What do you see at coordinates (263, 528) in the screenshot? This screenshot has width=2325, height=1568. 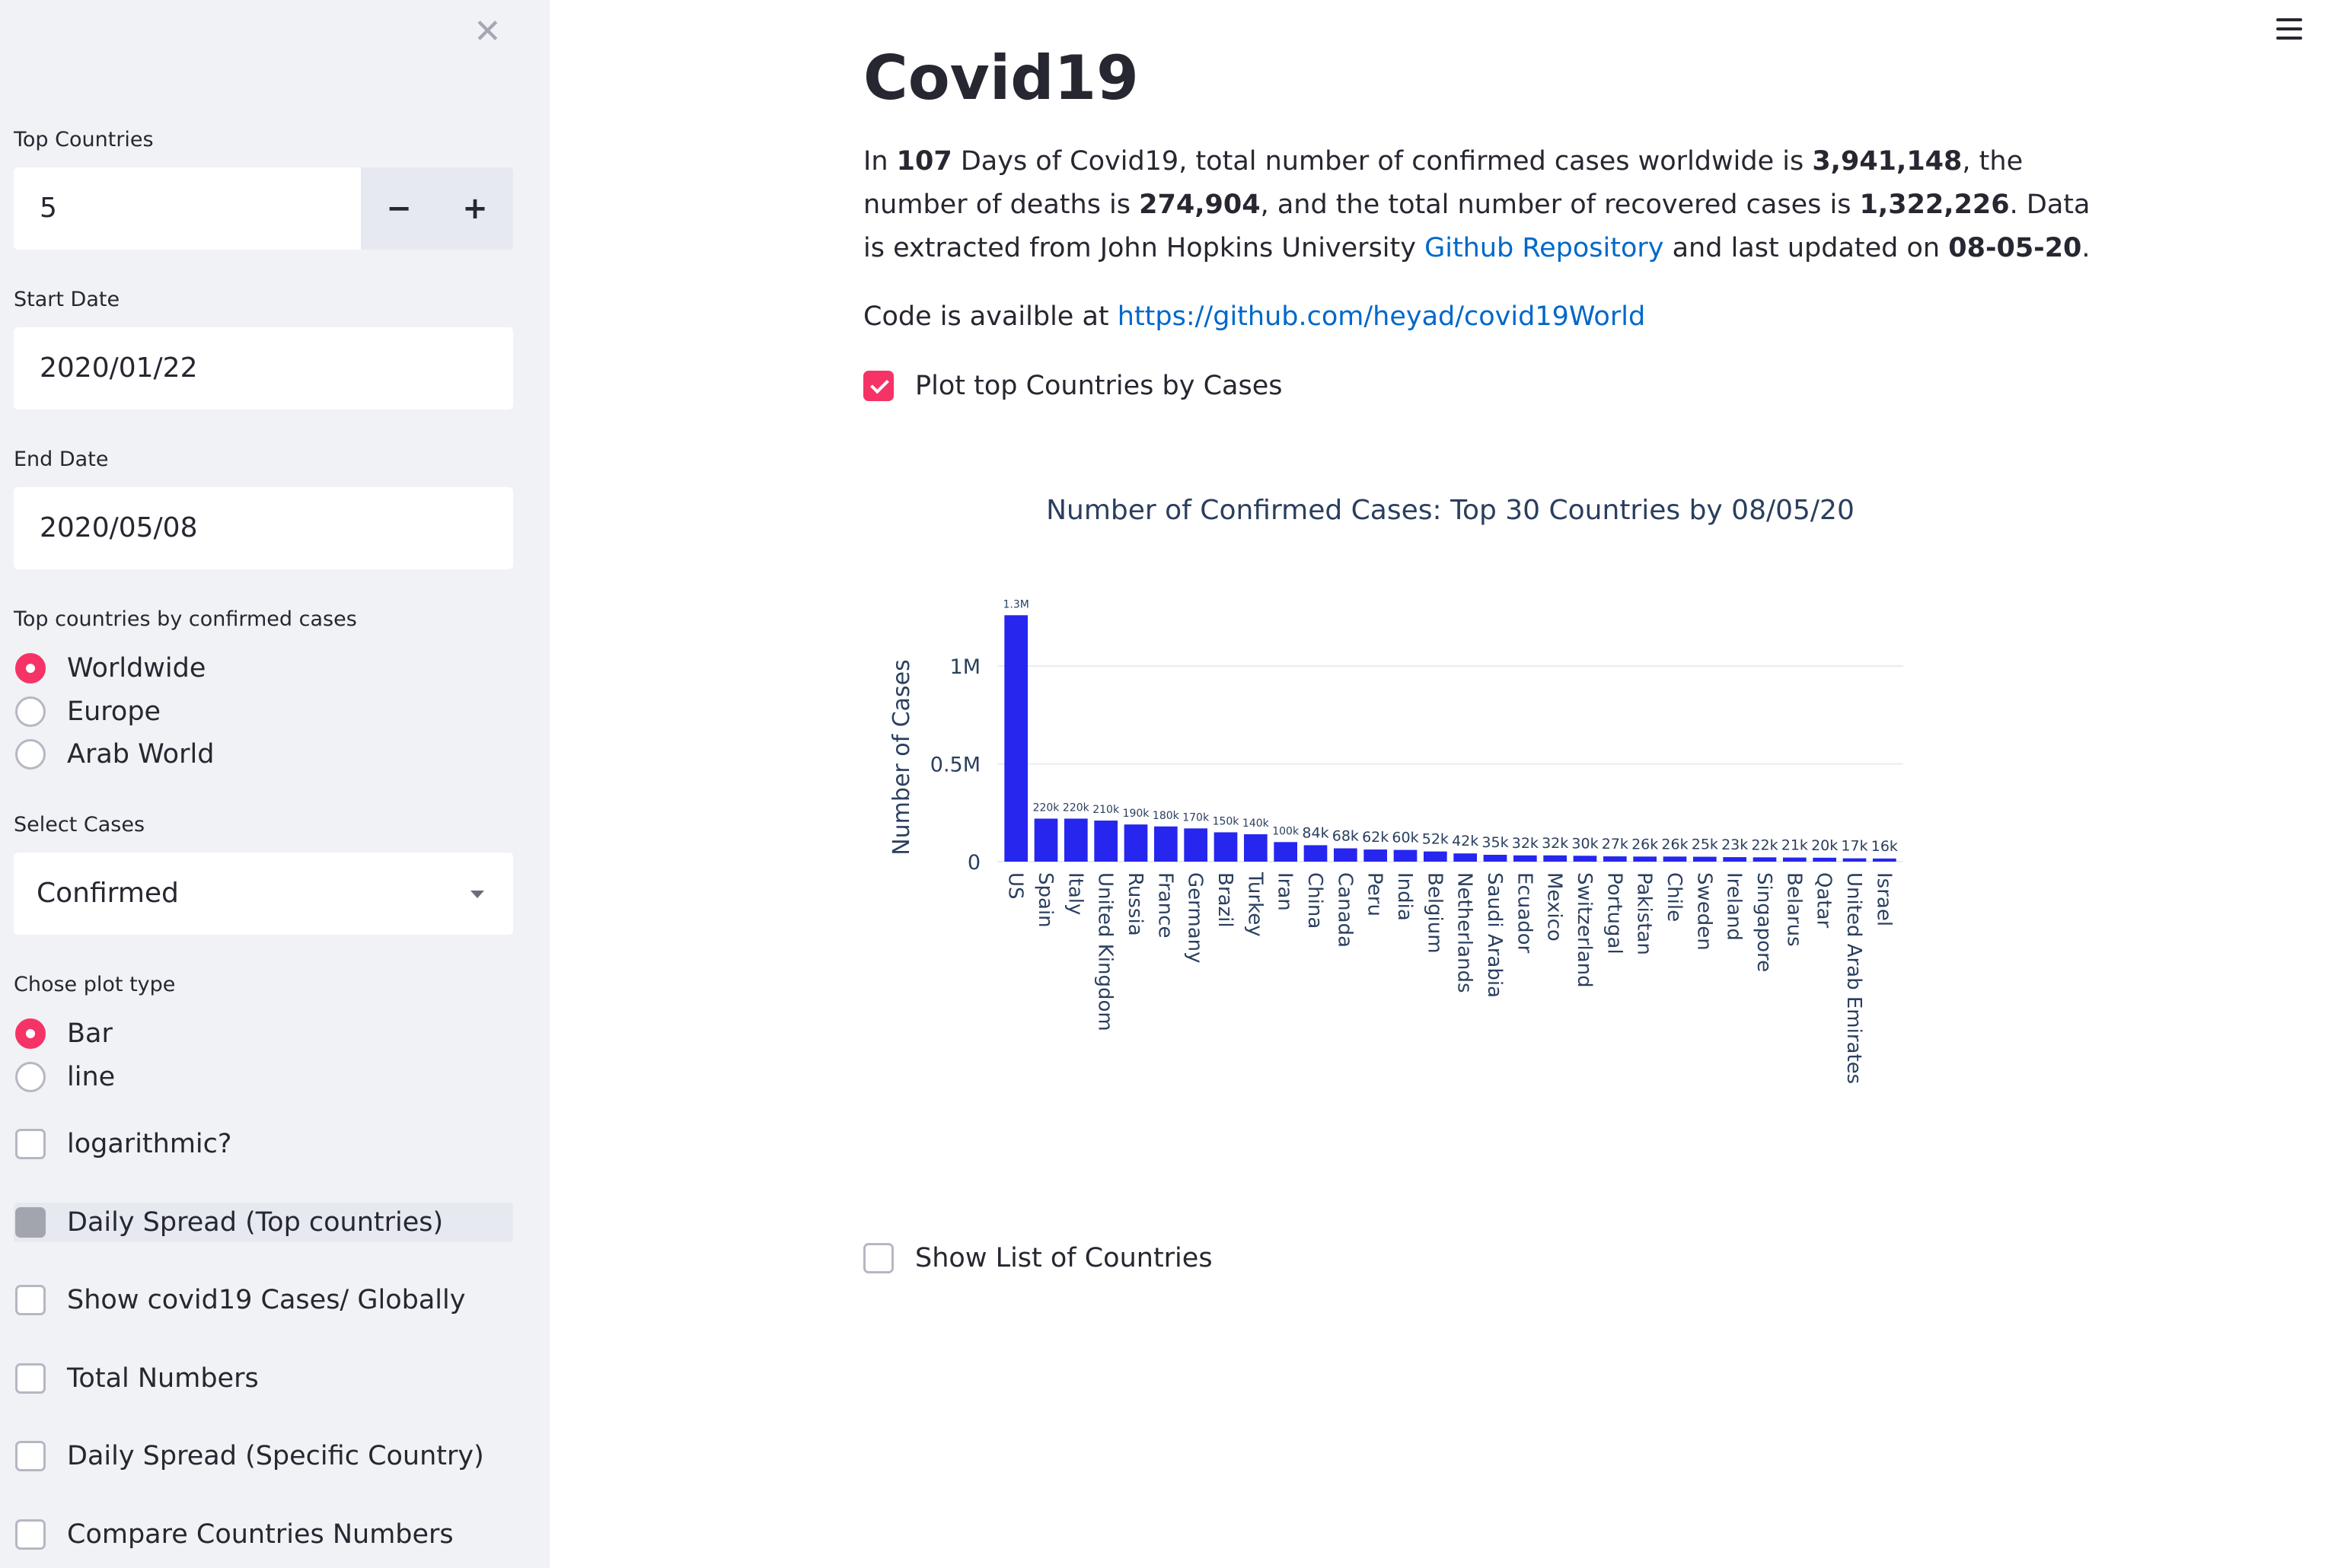 I see `end-date-input: 2020/05/08` at bounding box center [263, 528].